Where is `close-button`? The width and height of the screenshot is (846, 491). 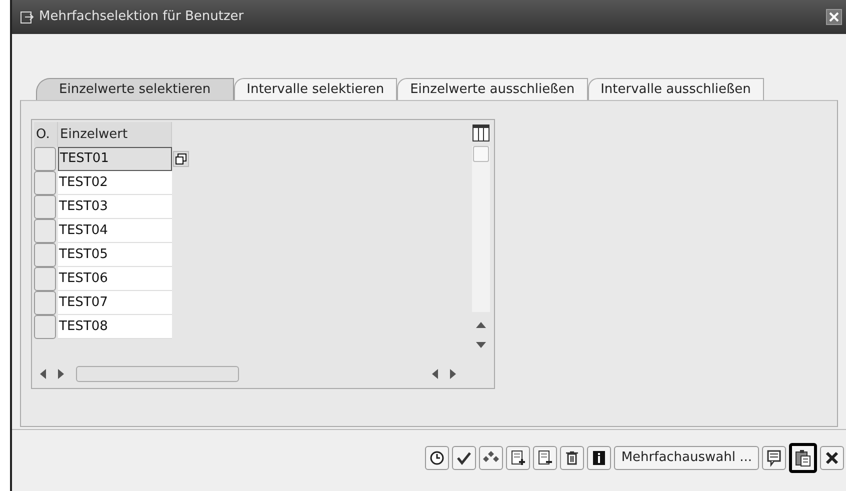 close-button is located at coordinates (834, 17).